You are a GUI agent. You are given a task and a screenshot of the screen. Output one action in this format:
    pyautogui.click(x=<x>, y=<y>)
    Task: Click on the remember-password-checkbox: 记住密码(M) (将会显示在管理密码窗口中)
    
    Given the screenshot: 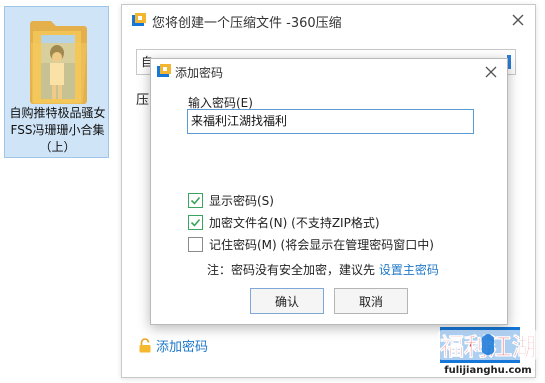 What is the action you would take?
    pyautogui.click(x=311, y=244)
    